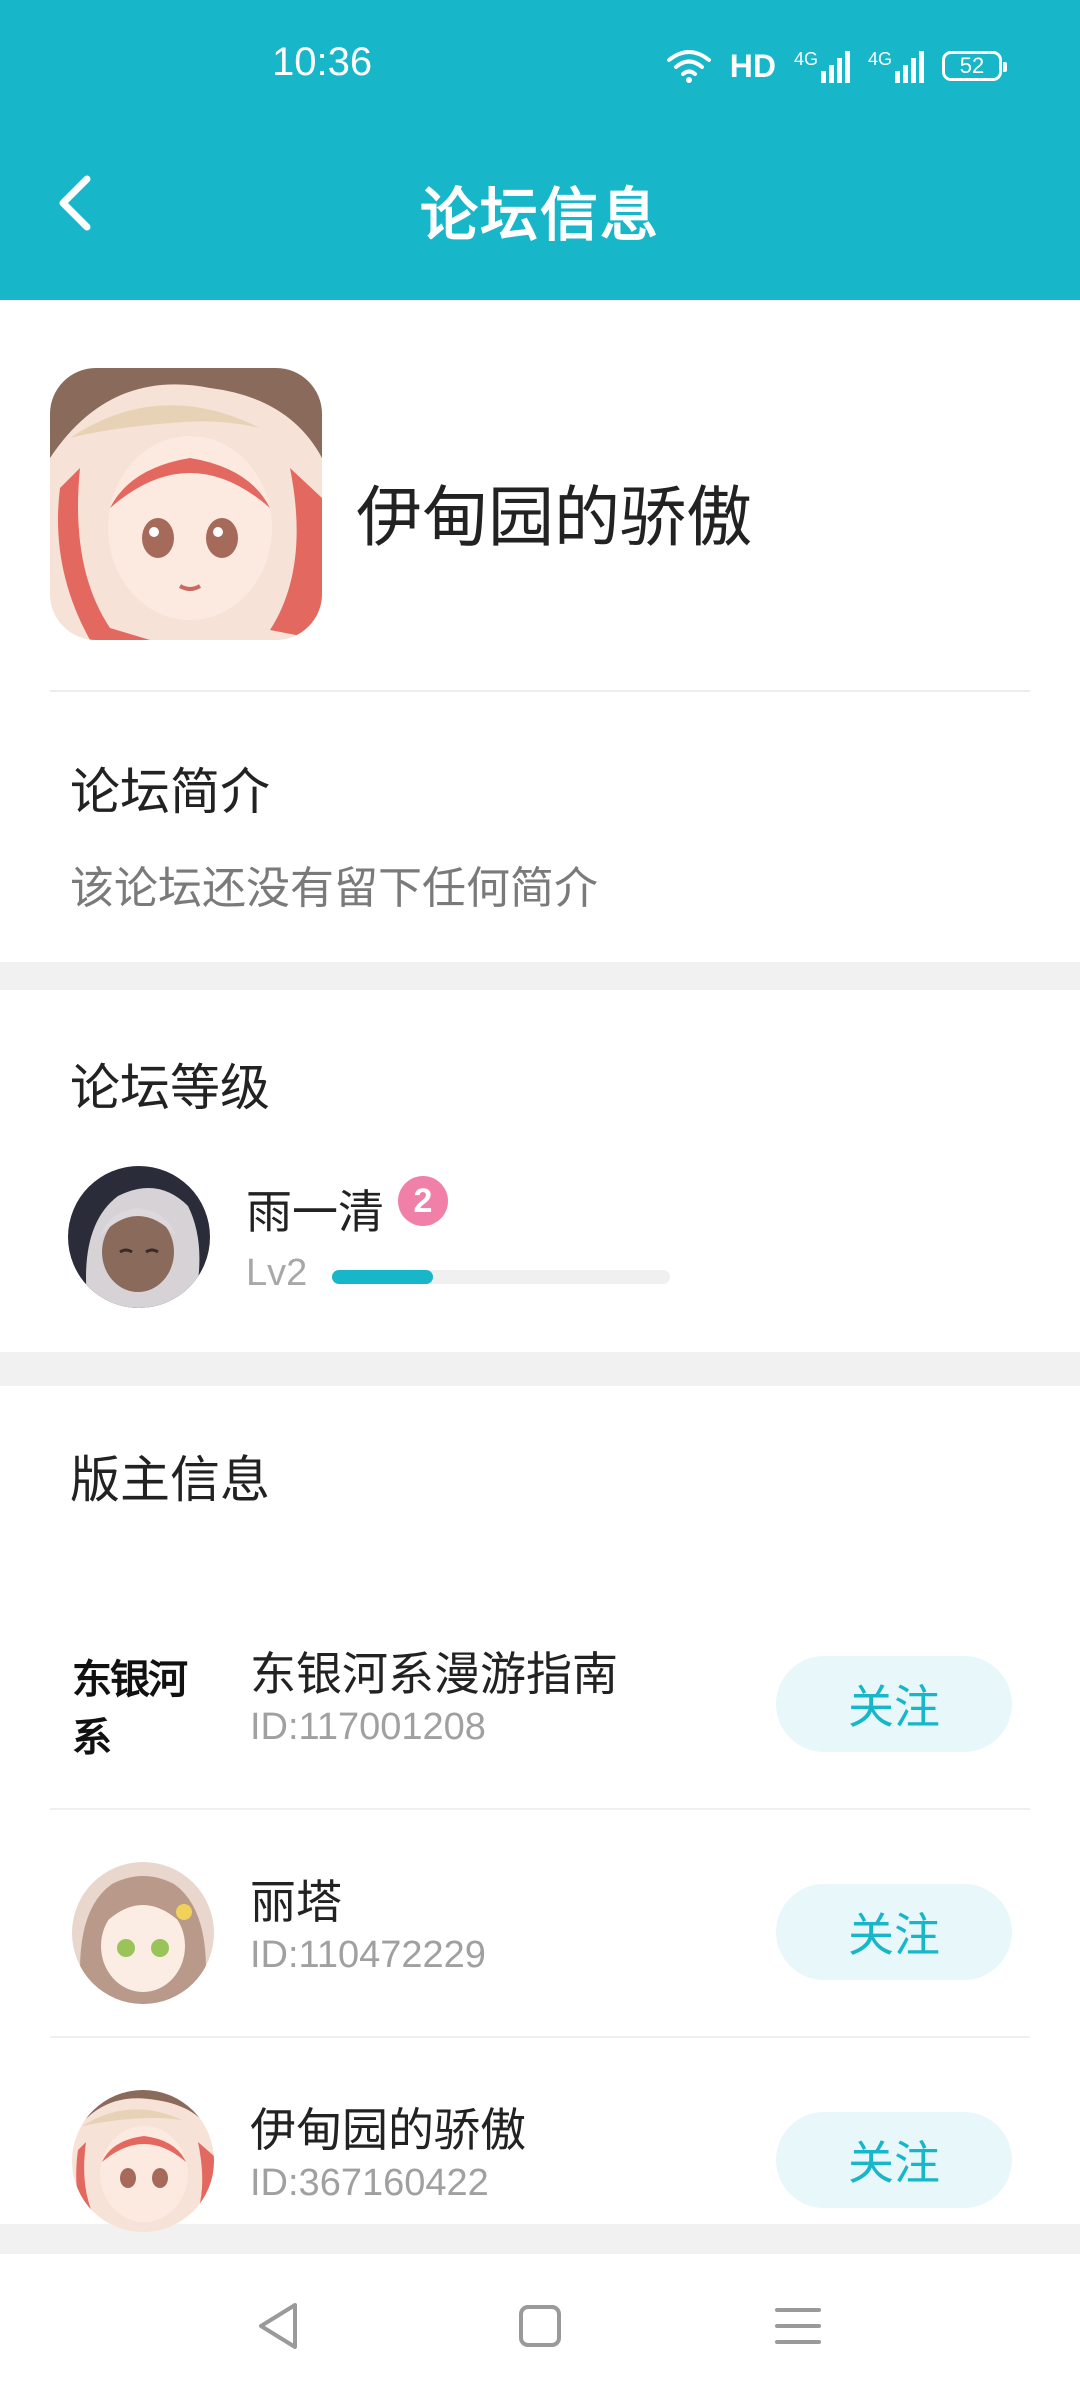 The height and width of the screenshot is (2400, 1080). Describe the element at coordinates (369, 2183) in the screenshot. I see `moderator-id: ID:367160422` at that location.